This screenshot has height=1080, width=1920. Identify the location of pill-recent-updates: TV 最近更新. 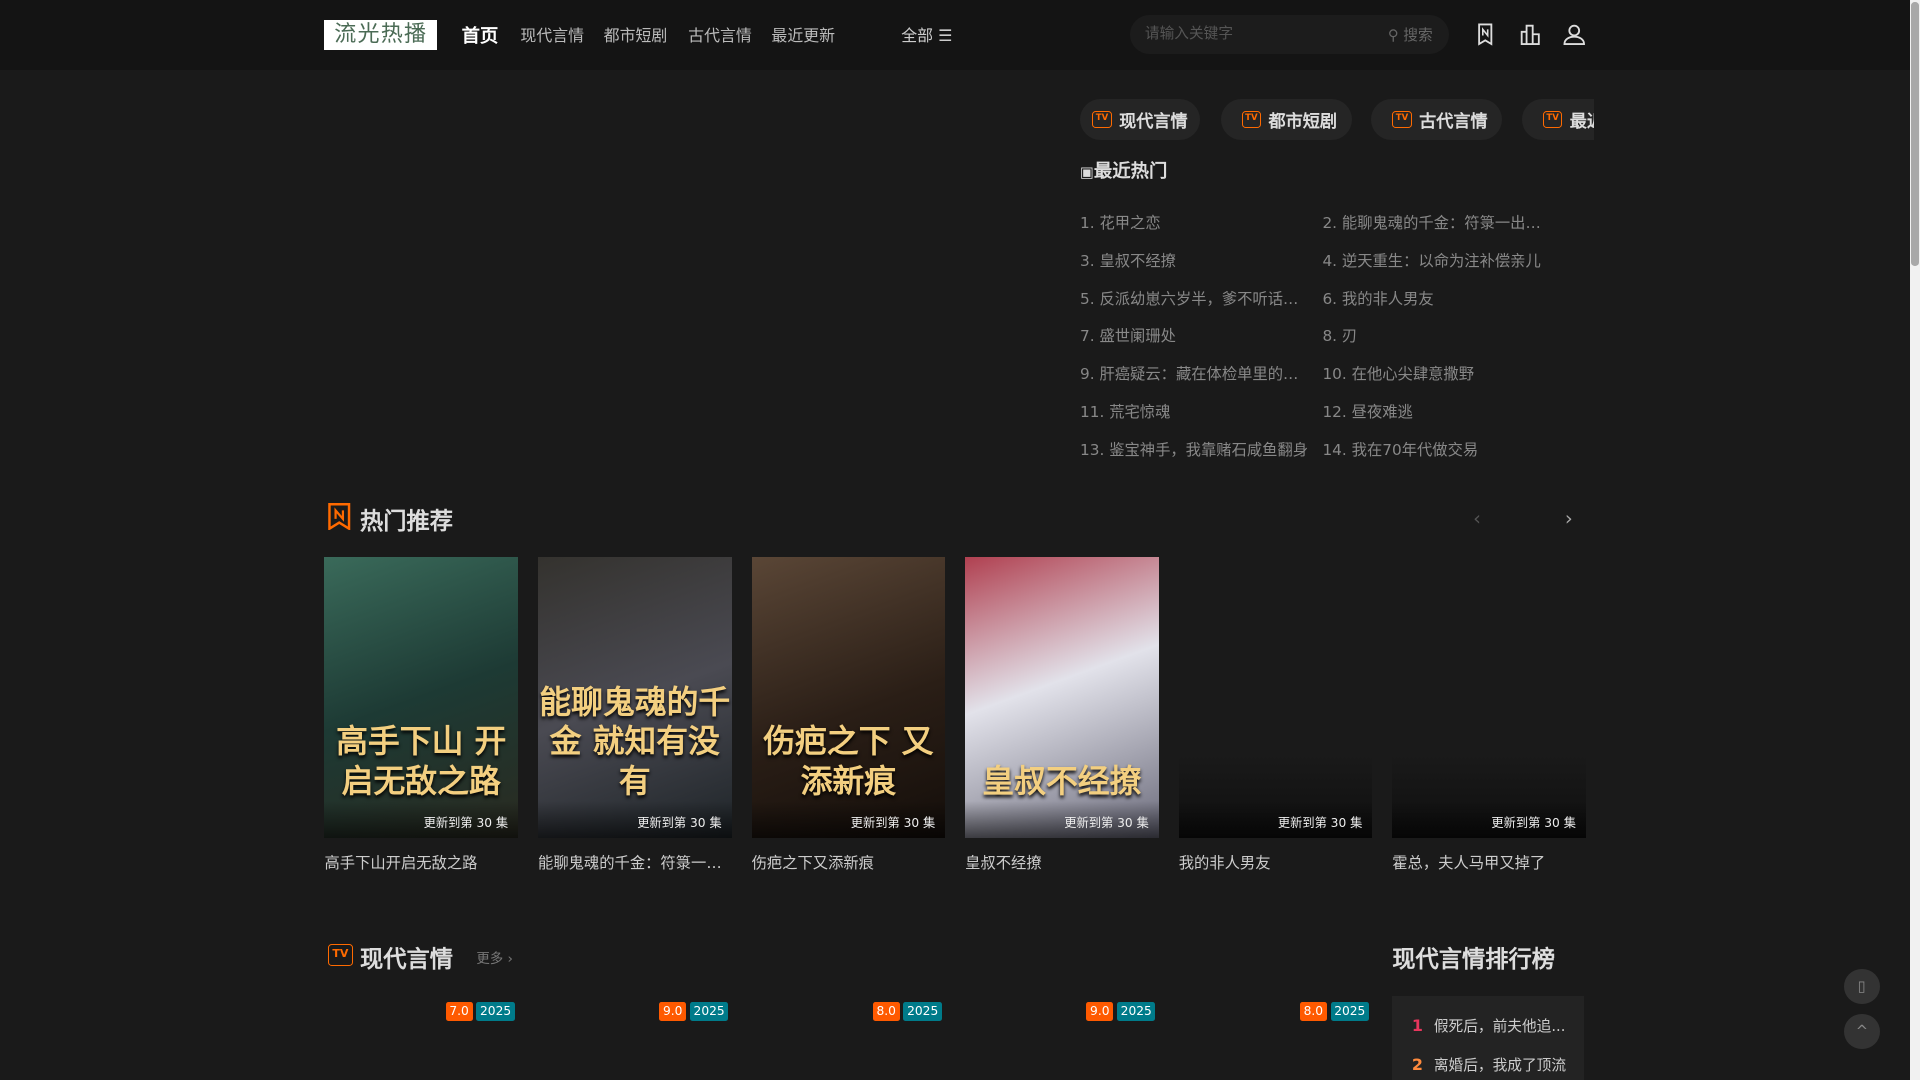
(1558, 119).